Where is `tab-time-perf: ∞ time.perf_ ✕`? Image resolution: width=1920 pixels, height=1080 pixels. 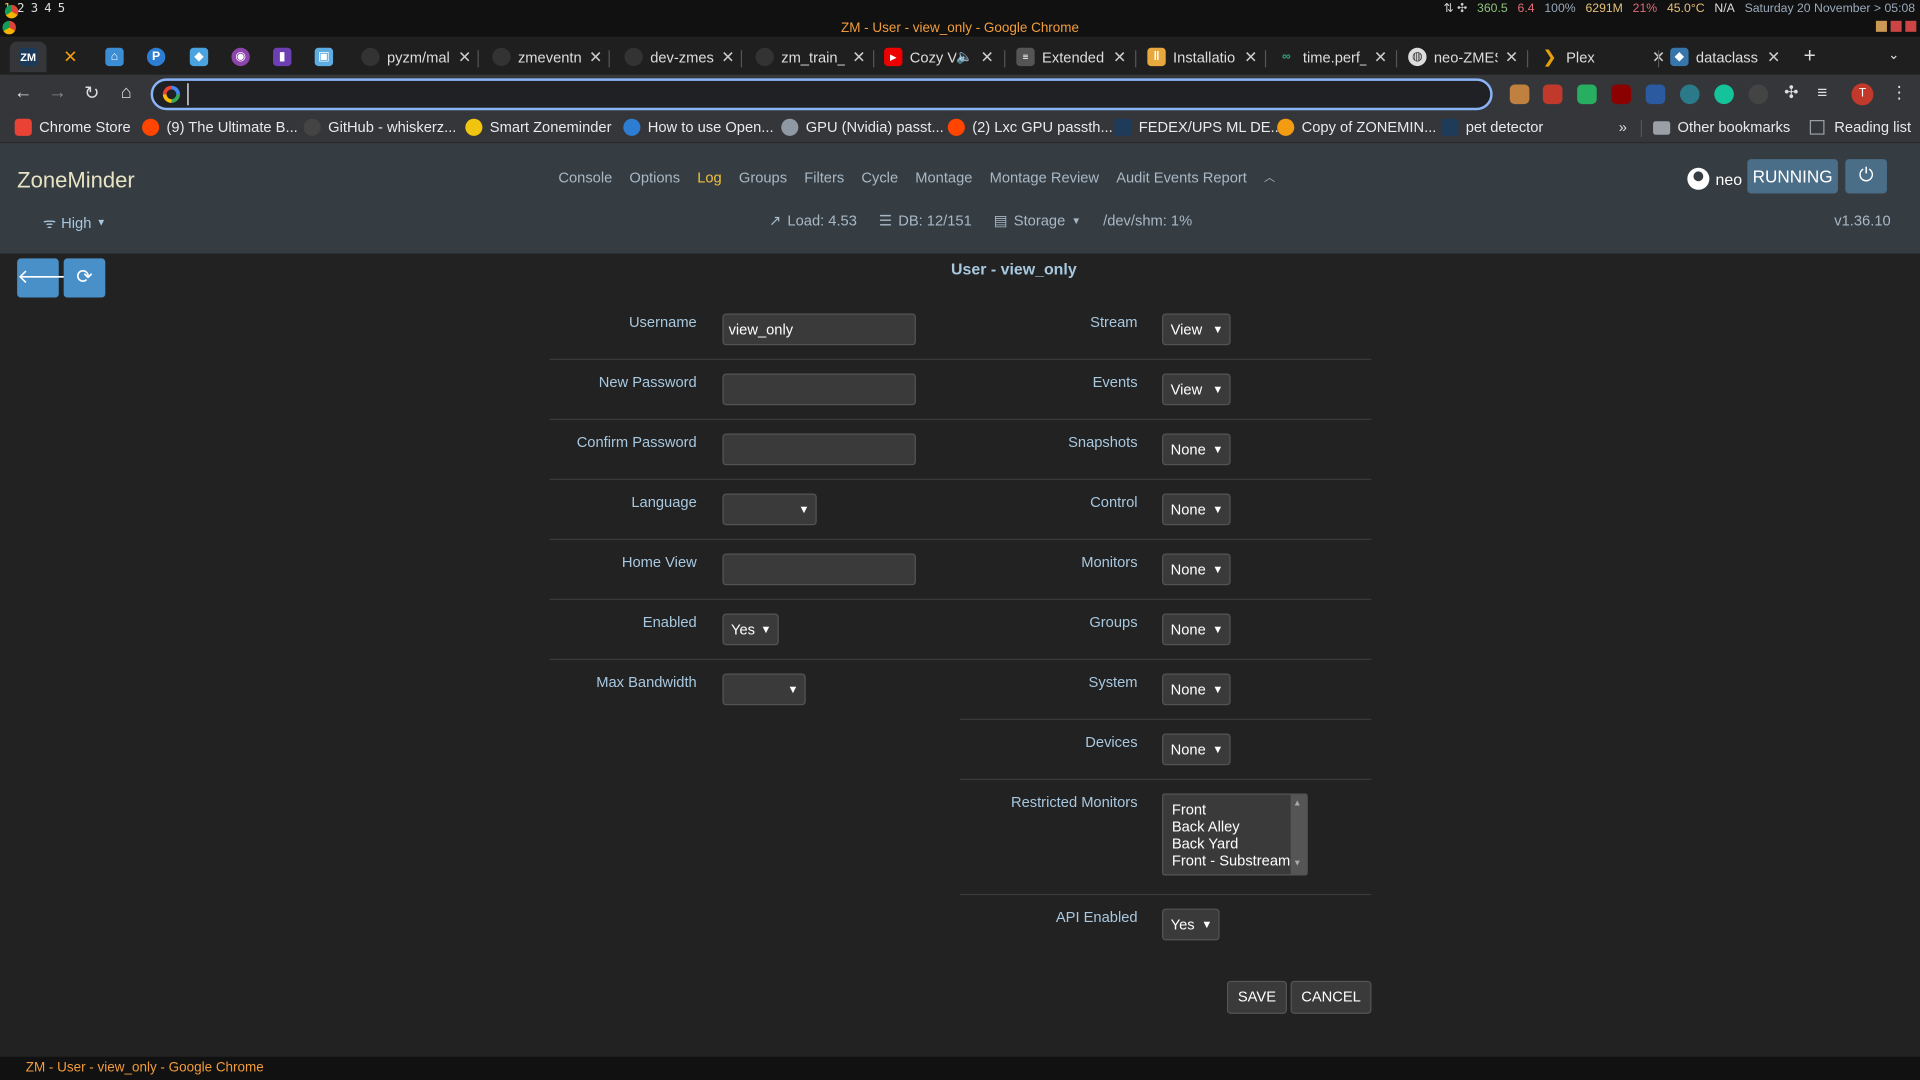 tab-time-perf: ∞ time.perf_ ✕ is located at coordinates (1332, 57).